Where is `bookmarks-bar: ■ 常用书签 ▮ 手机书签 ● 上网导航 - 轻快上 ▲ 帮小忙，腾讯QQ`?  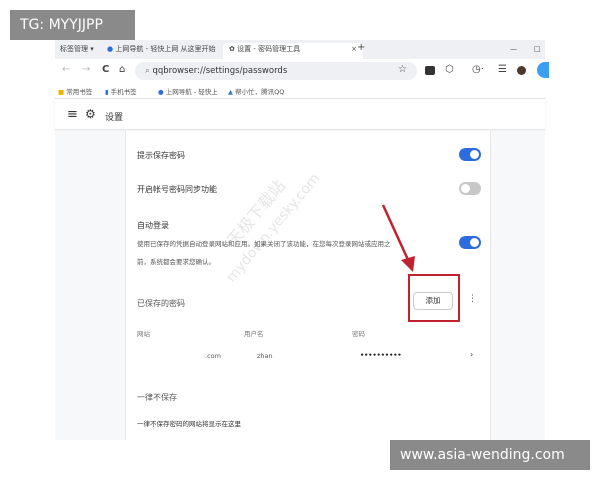
bookmarks-bar: ■ 常用书签 ▮ 手机书签 ● 上网导航 - 轻快上 ▲ 帮小忙，腾讯QQ is located at coordinates (300, 91).